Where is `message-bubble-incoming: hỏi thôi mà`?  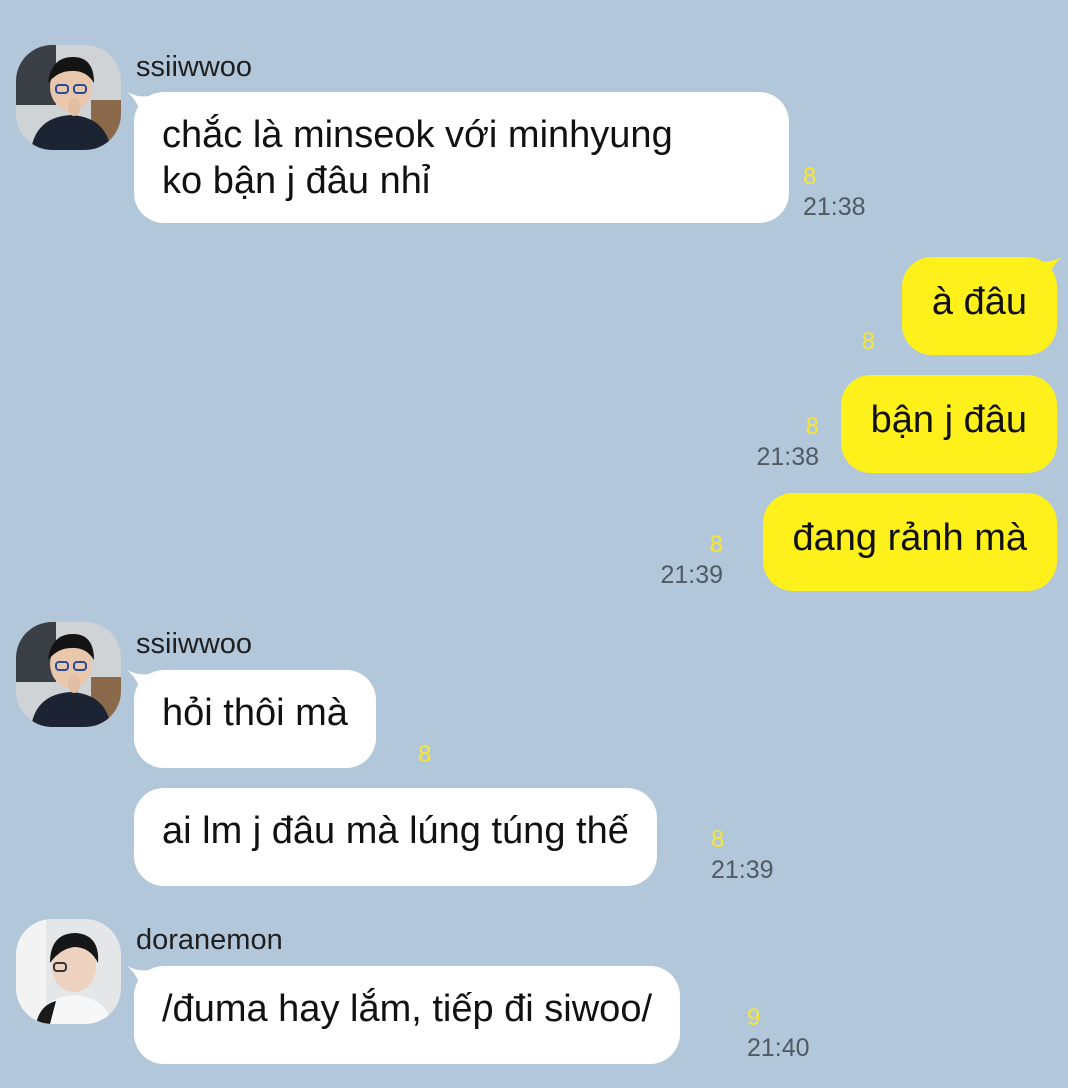
message-bubble-incoming: hỏi thôi mà is located at coordinates (255, 719).